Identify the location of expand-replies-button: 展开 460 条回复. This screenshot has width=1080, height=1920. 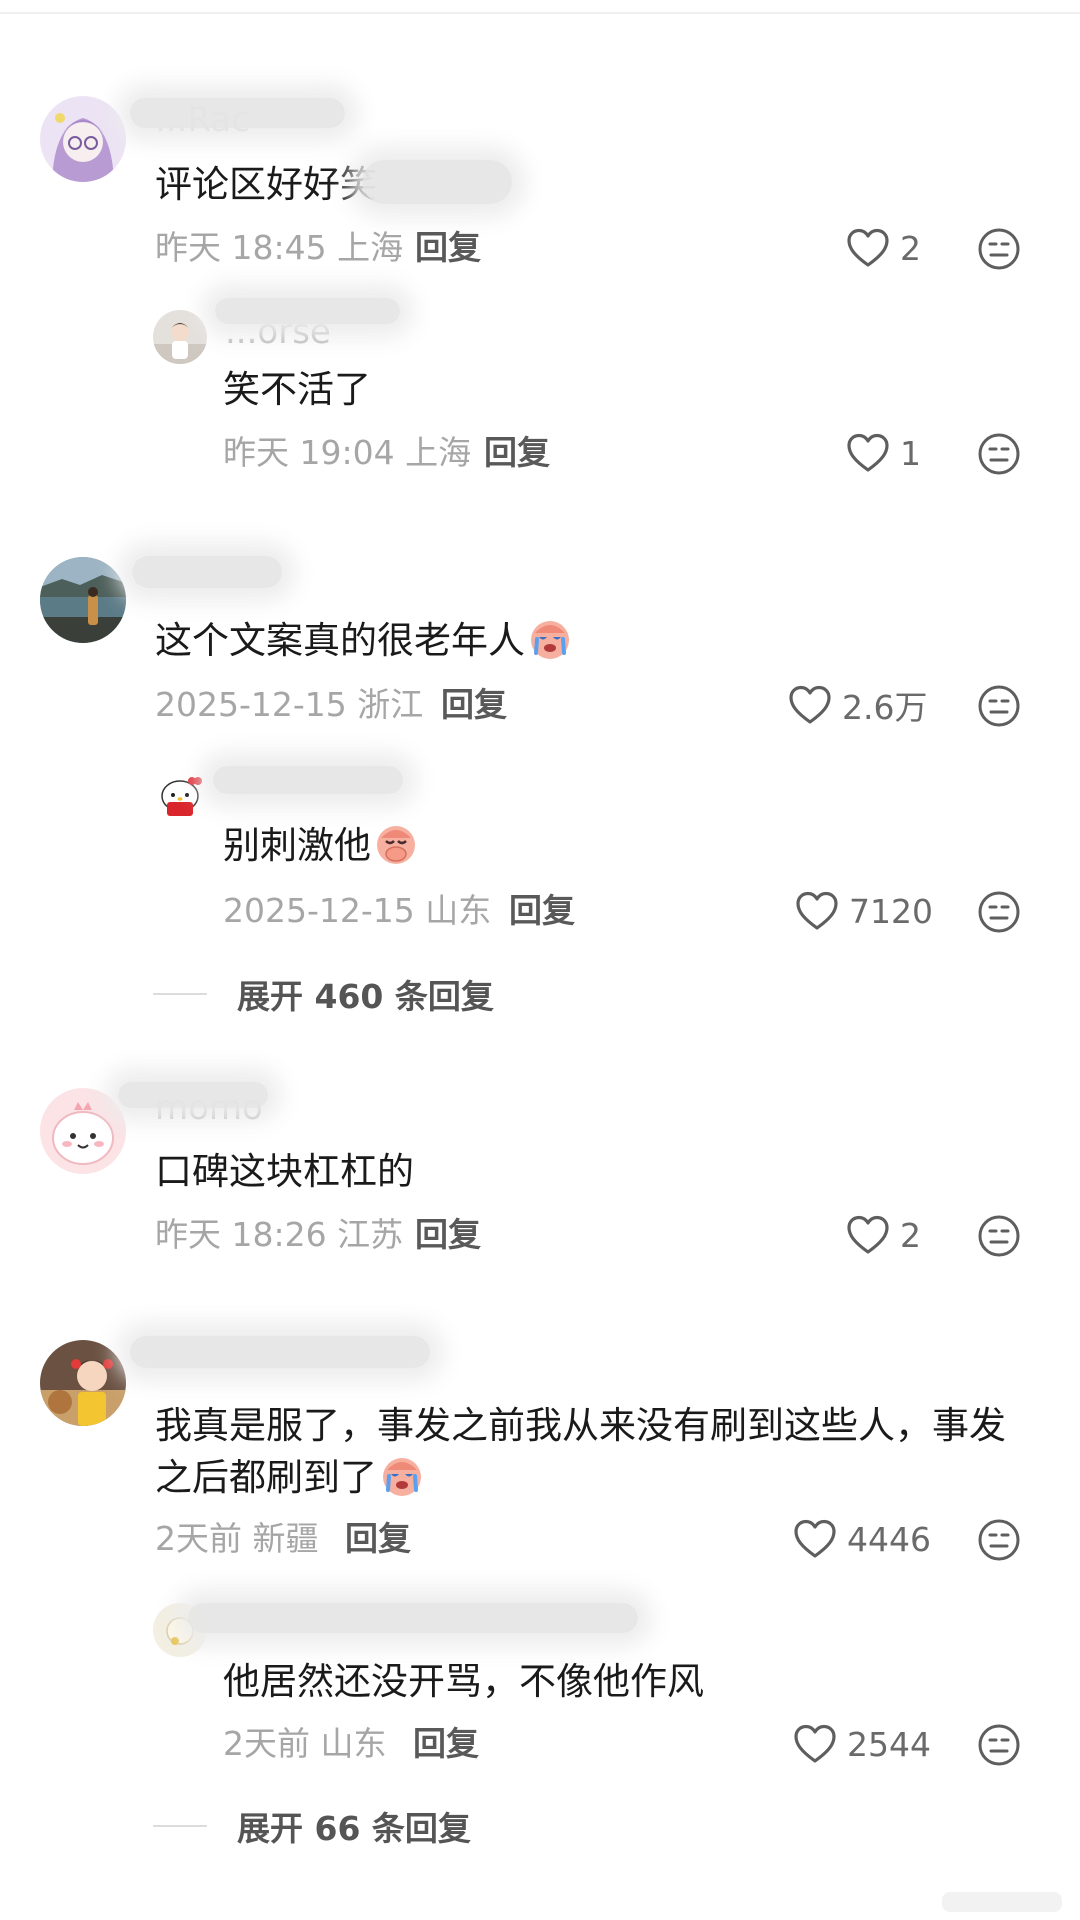
(323, 994).